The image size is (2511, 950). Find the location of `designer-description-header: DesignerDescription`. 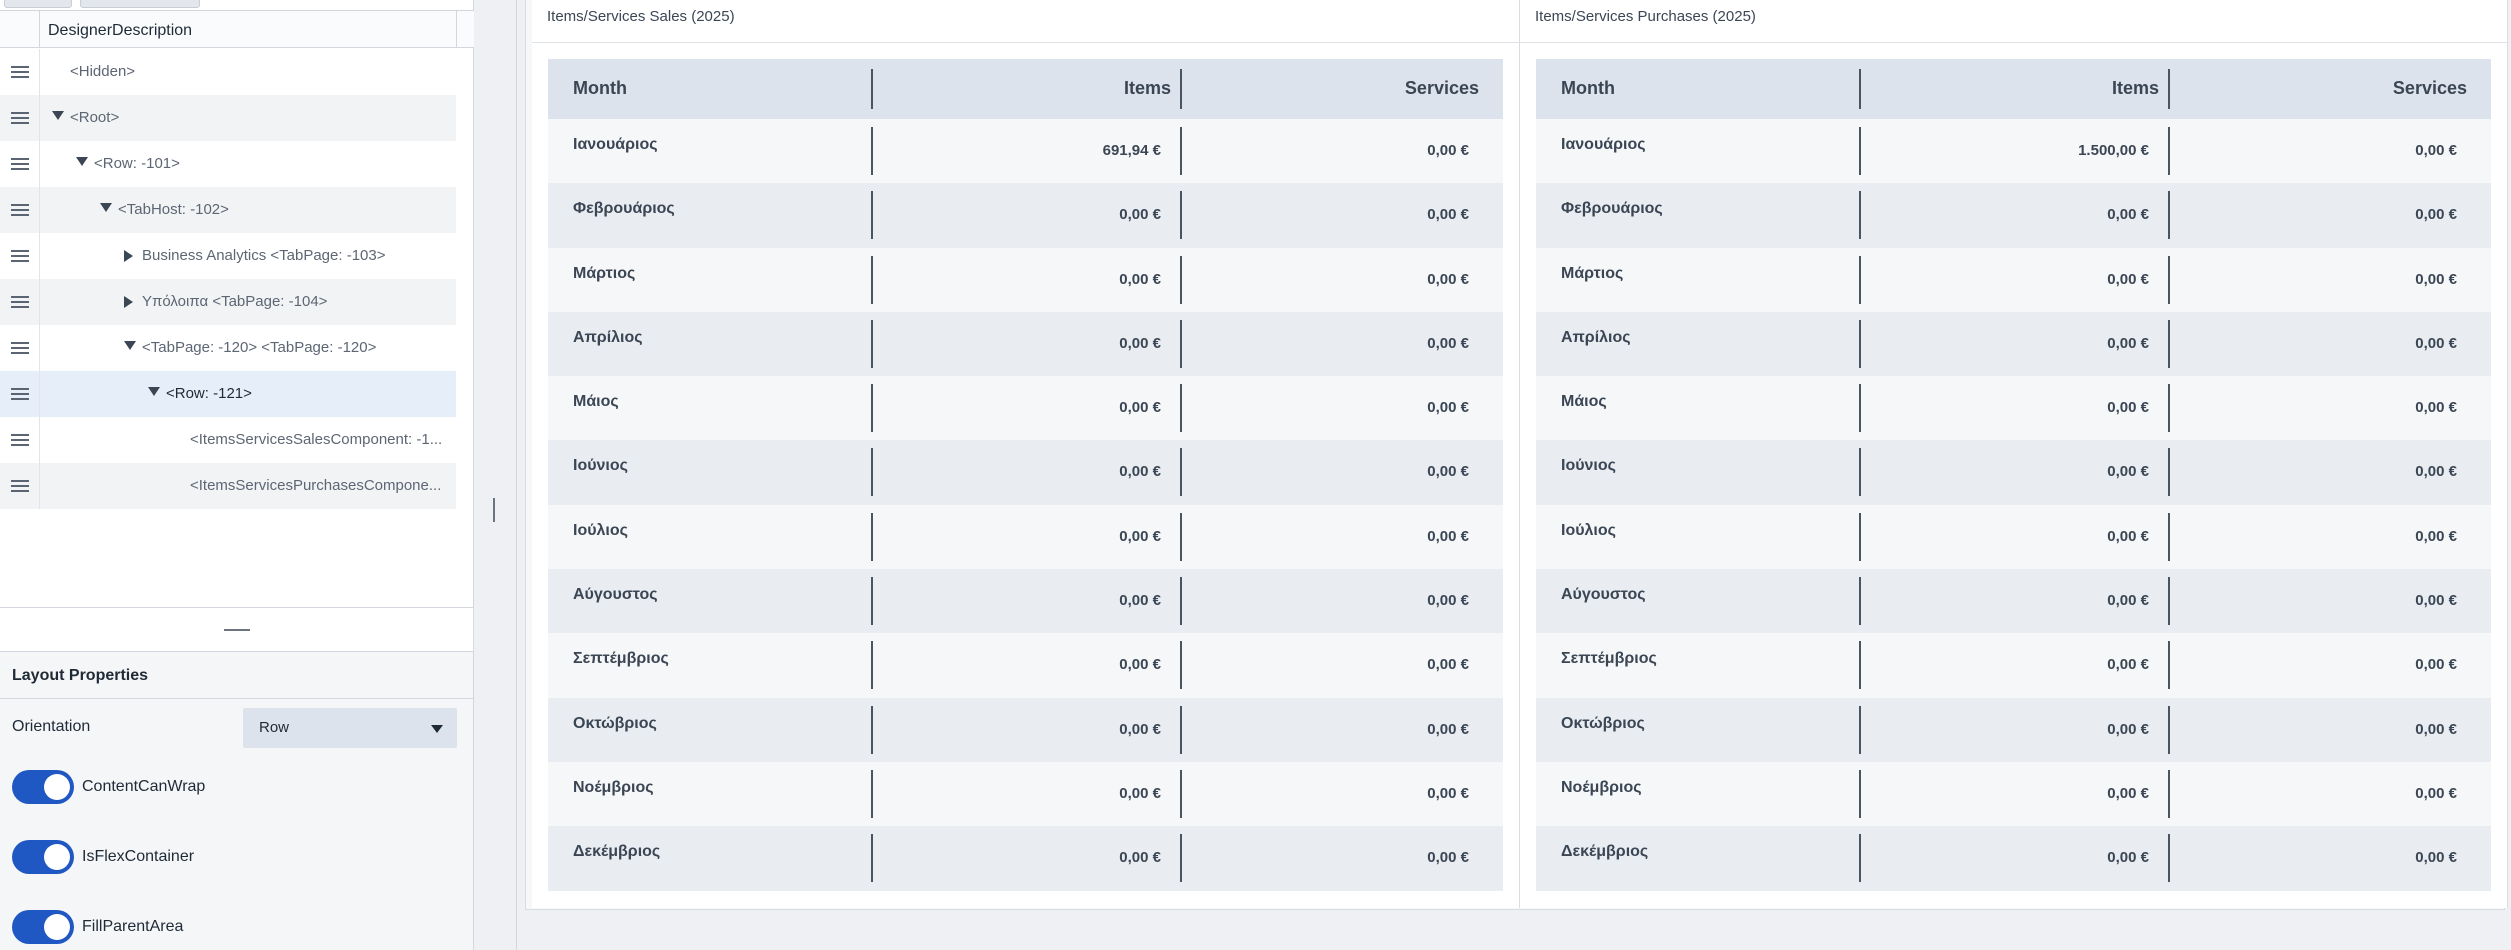

designer-description-header: DesignerDescription is located at coordinates (120, 31).